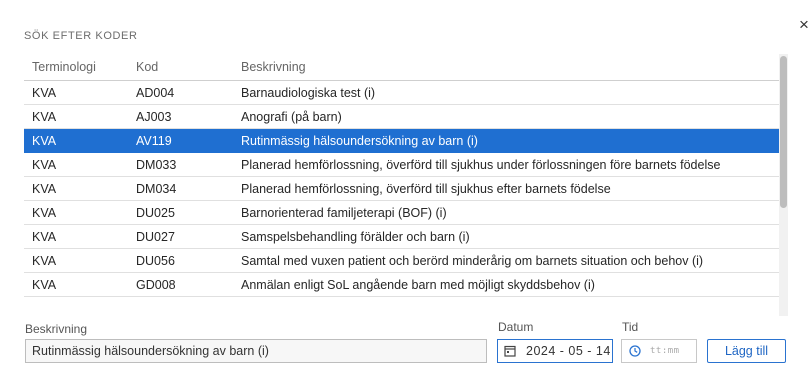  What do you see at coordinates (154, 140) in the screenshot?
I see `cell-kod: AV119` at bounding box center [154, 140].